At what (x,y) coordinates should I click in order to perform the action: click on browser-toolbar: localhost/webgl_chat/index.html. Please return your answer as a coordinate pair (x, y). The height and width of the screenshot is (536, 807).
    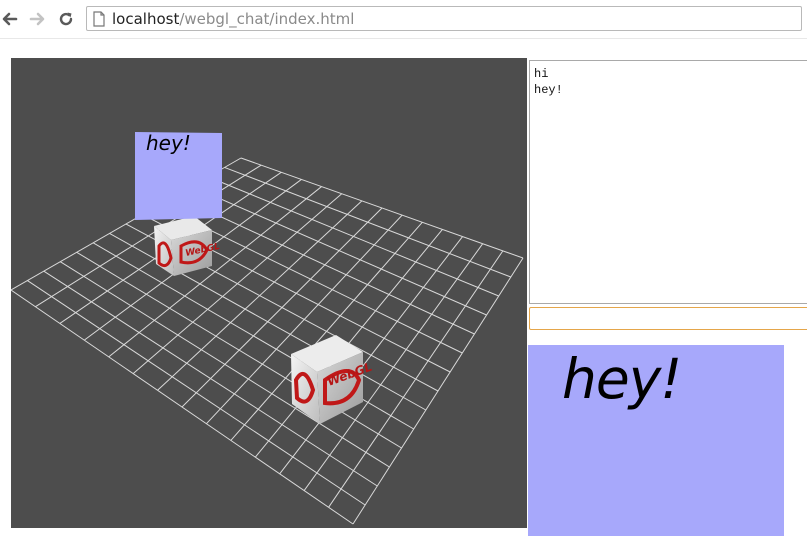
    Looking at the image, I should click on (403, 19).